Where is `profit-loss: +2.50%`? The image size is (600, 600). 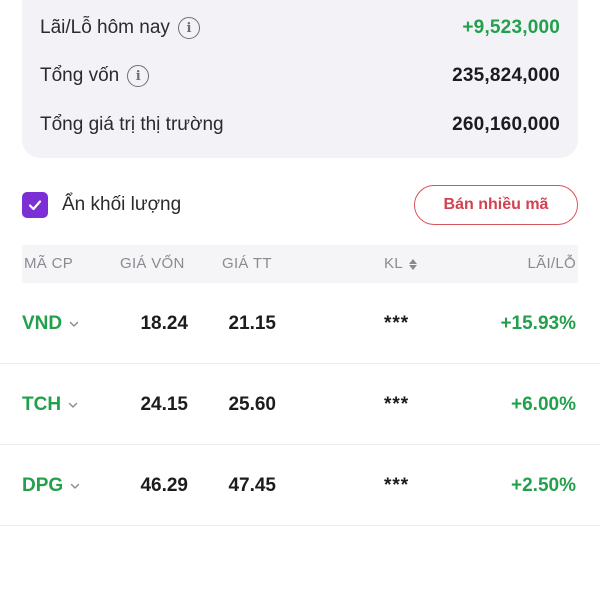 profit-loss: +2.50% is located at coordinates (543, 485).